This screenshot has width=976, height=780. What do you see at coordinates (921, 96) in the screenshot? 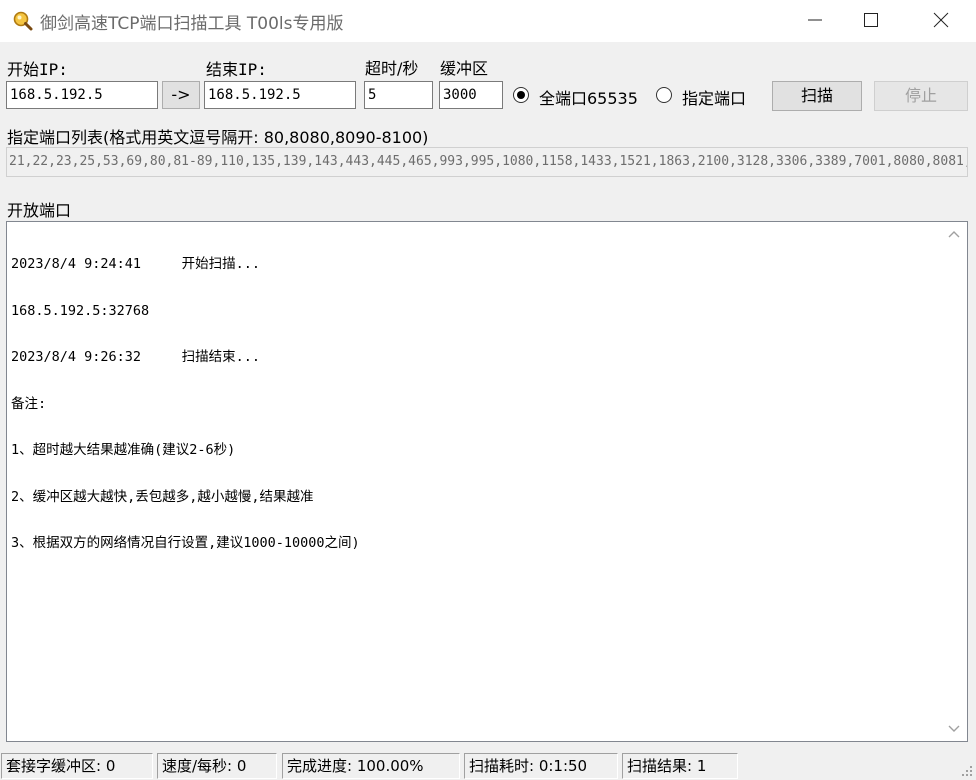
I see `stop-button: 停止` at bounding box center [921, 96].